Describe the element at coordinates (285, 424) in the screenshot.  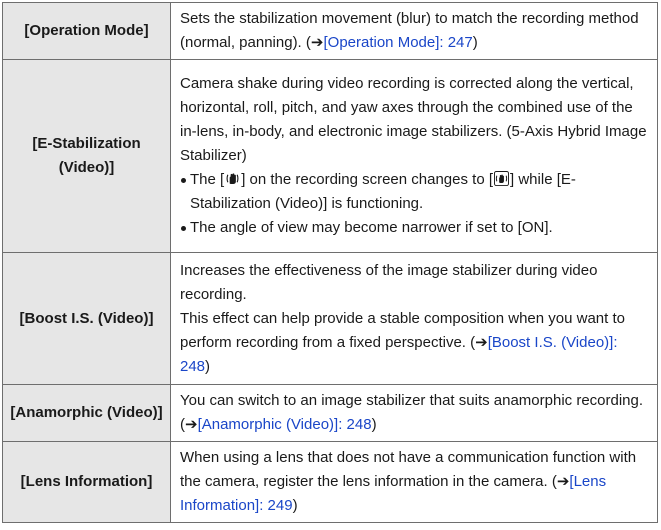
I see `link-anamorphic-video: [Anamorphic (Video)]: 248` at that location.